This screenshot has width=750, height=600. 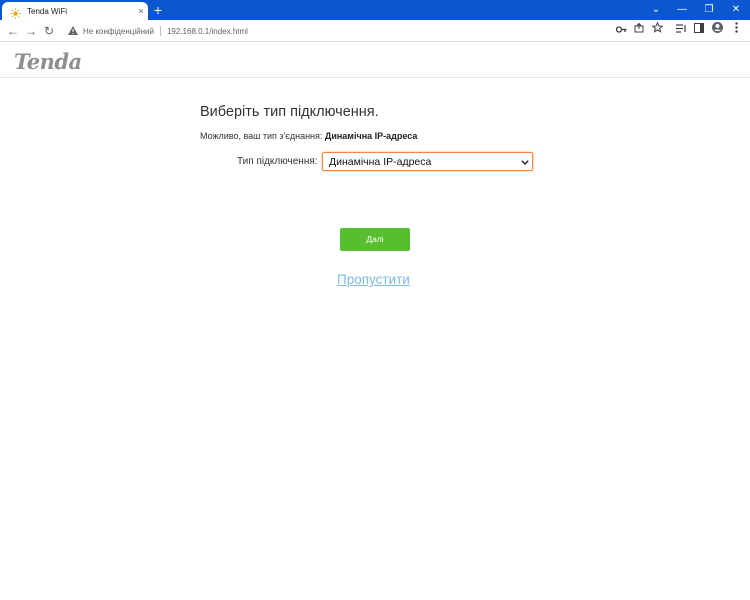 I want to click on chevron-down-icon, so click(x=525, y=162).